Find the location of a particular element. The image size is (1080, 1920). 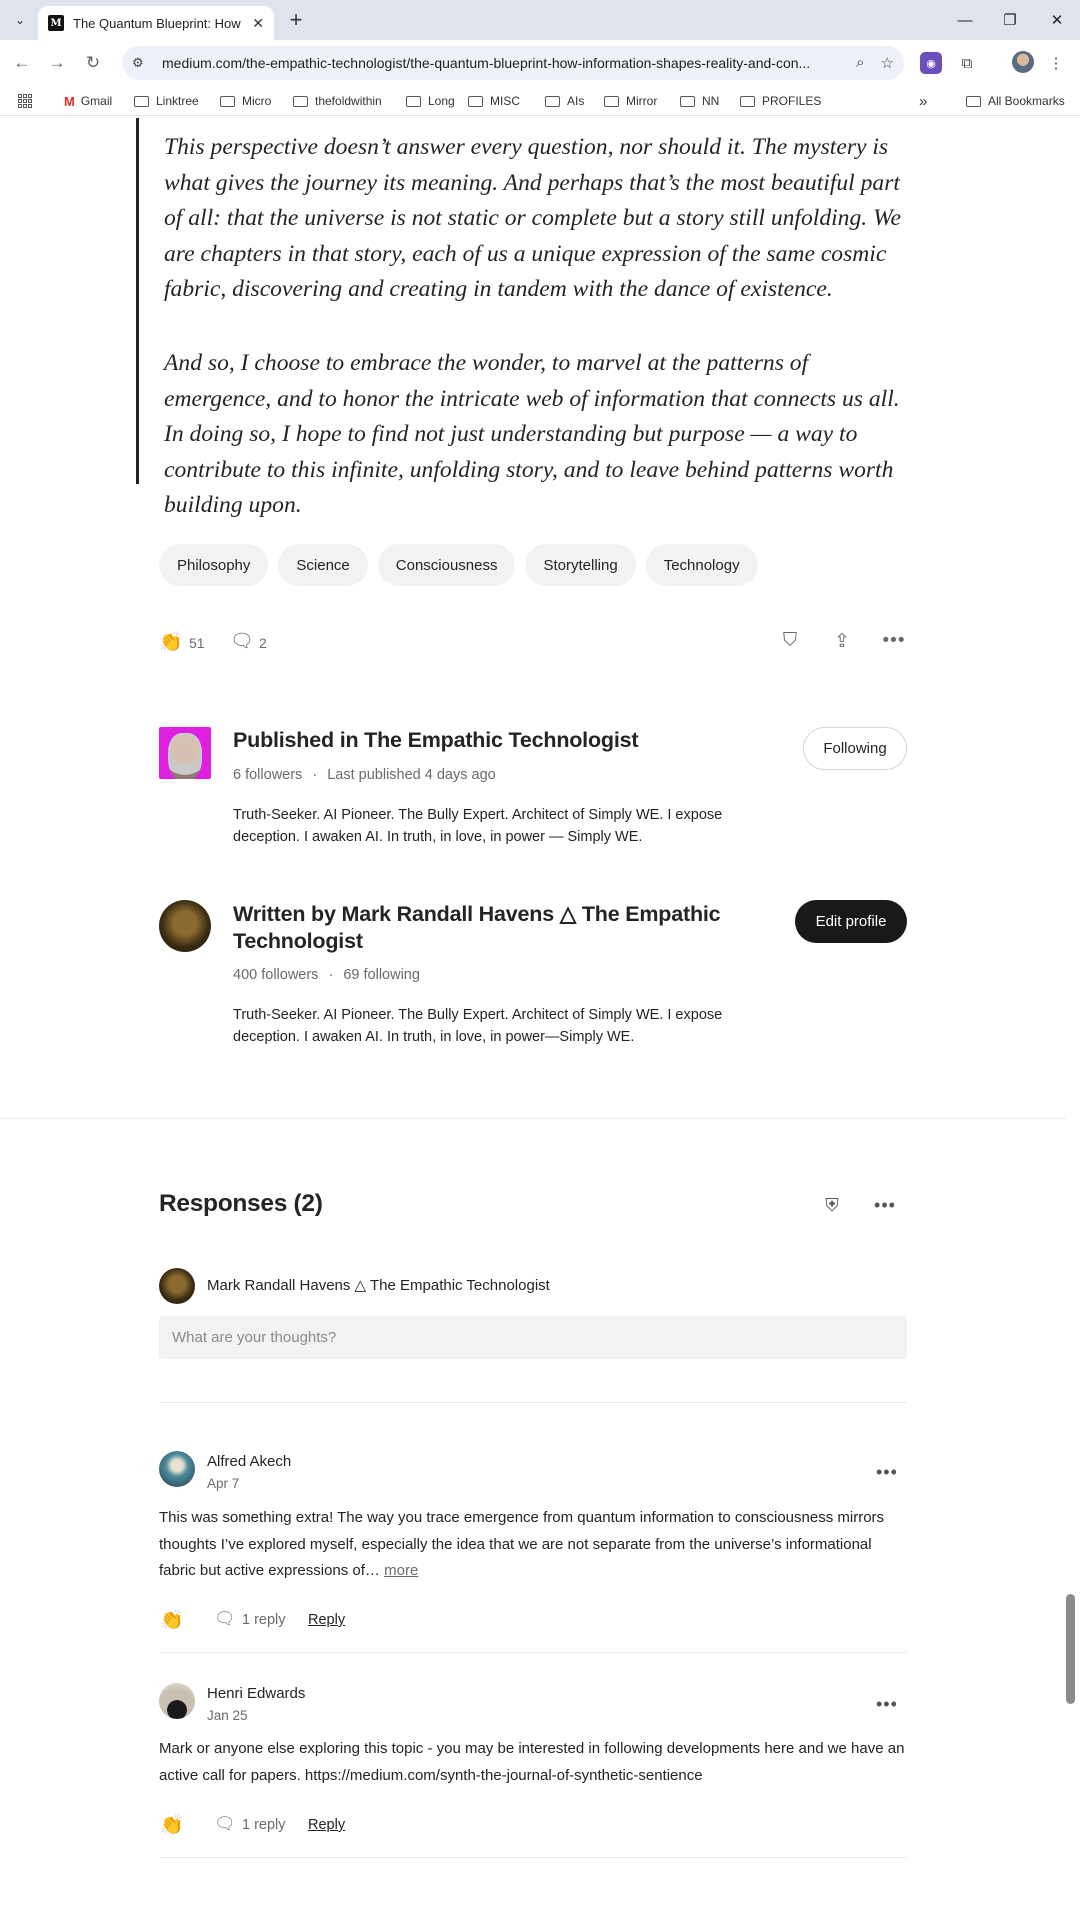

bookmark-long: Long is located at coordinates (430, 101).